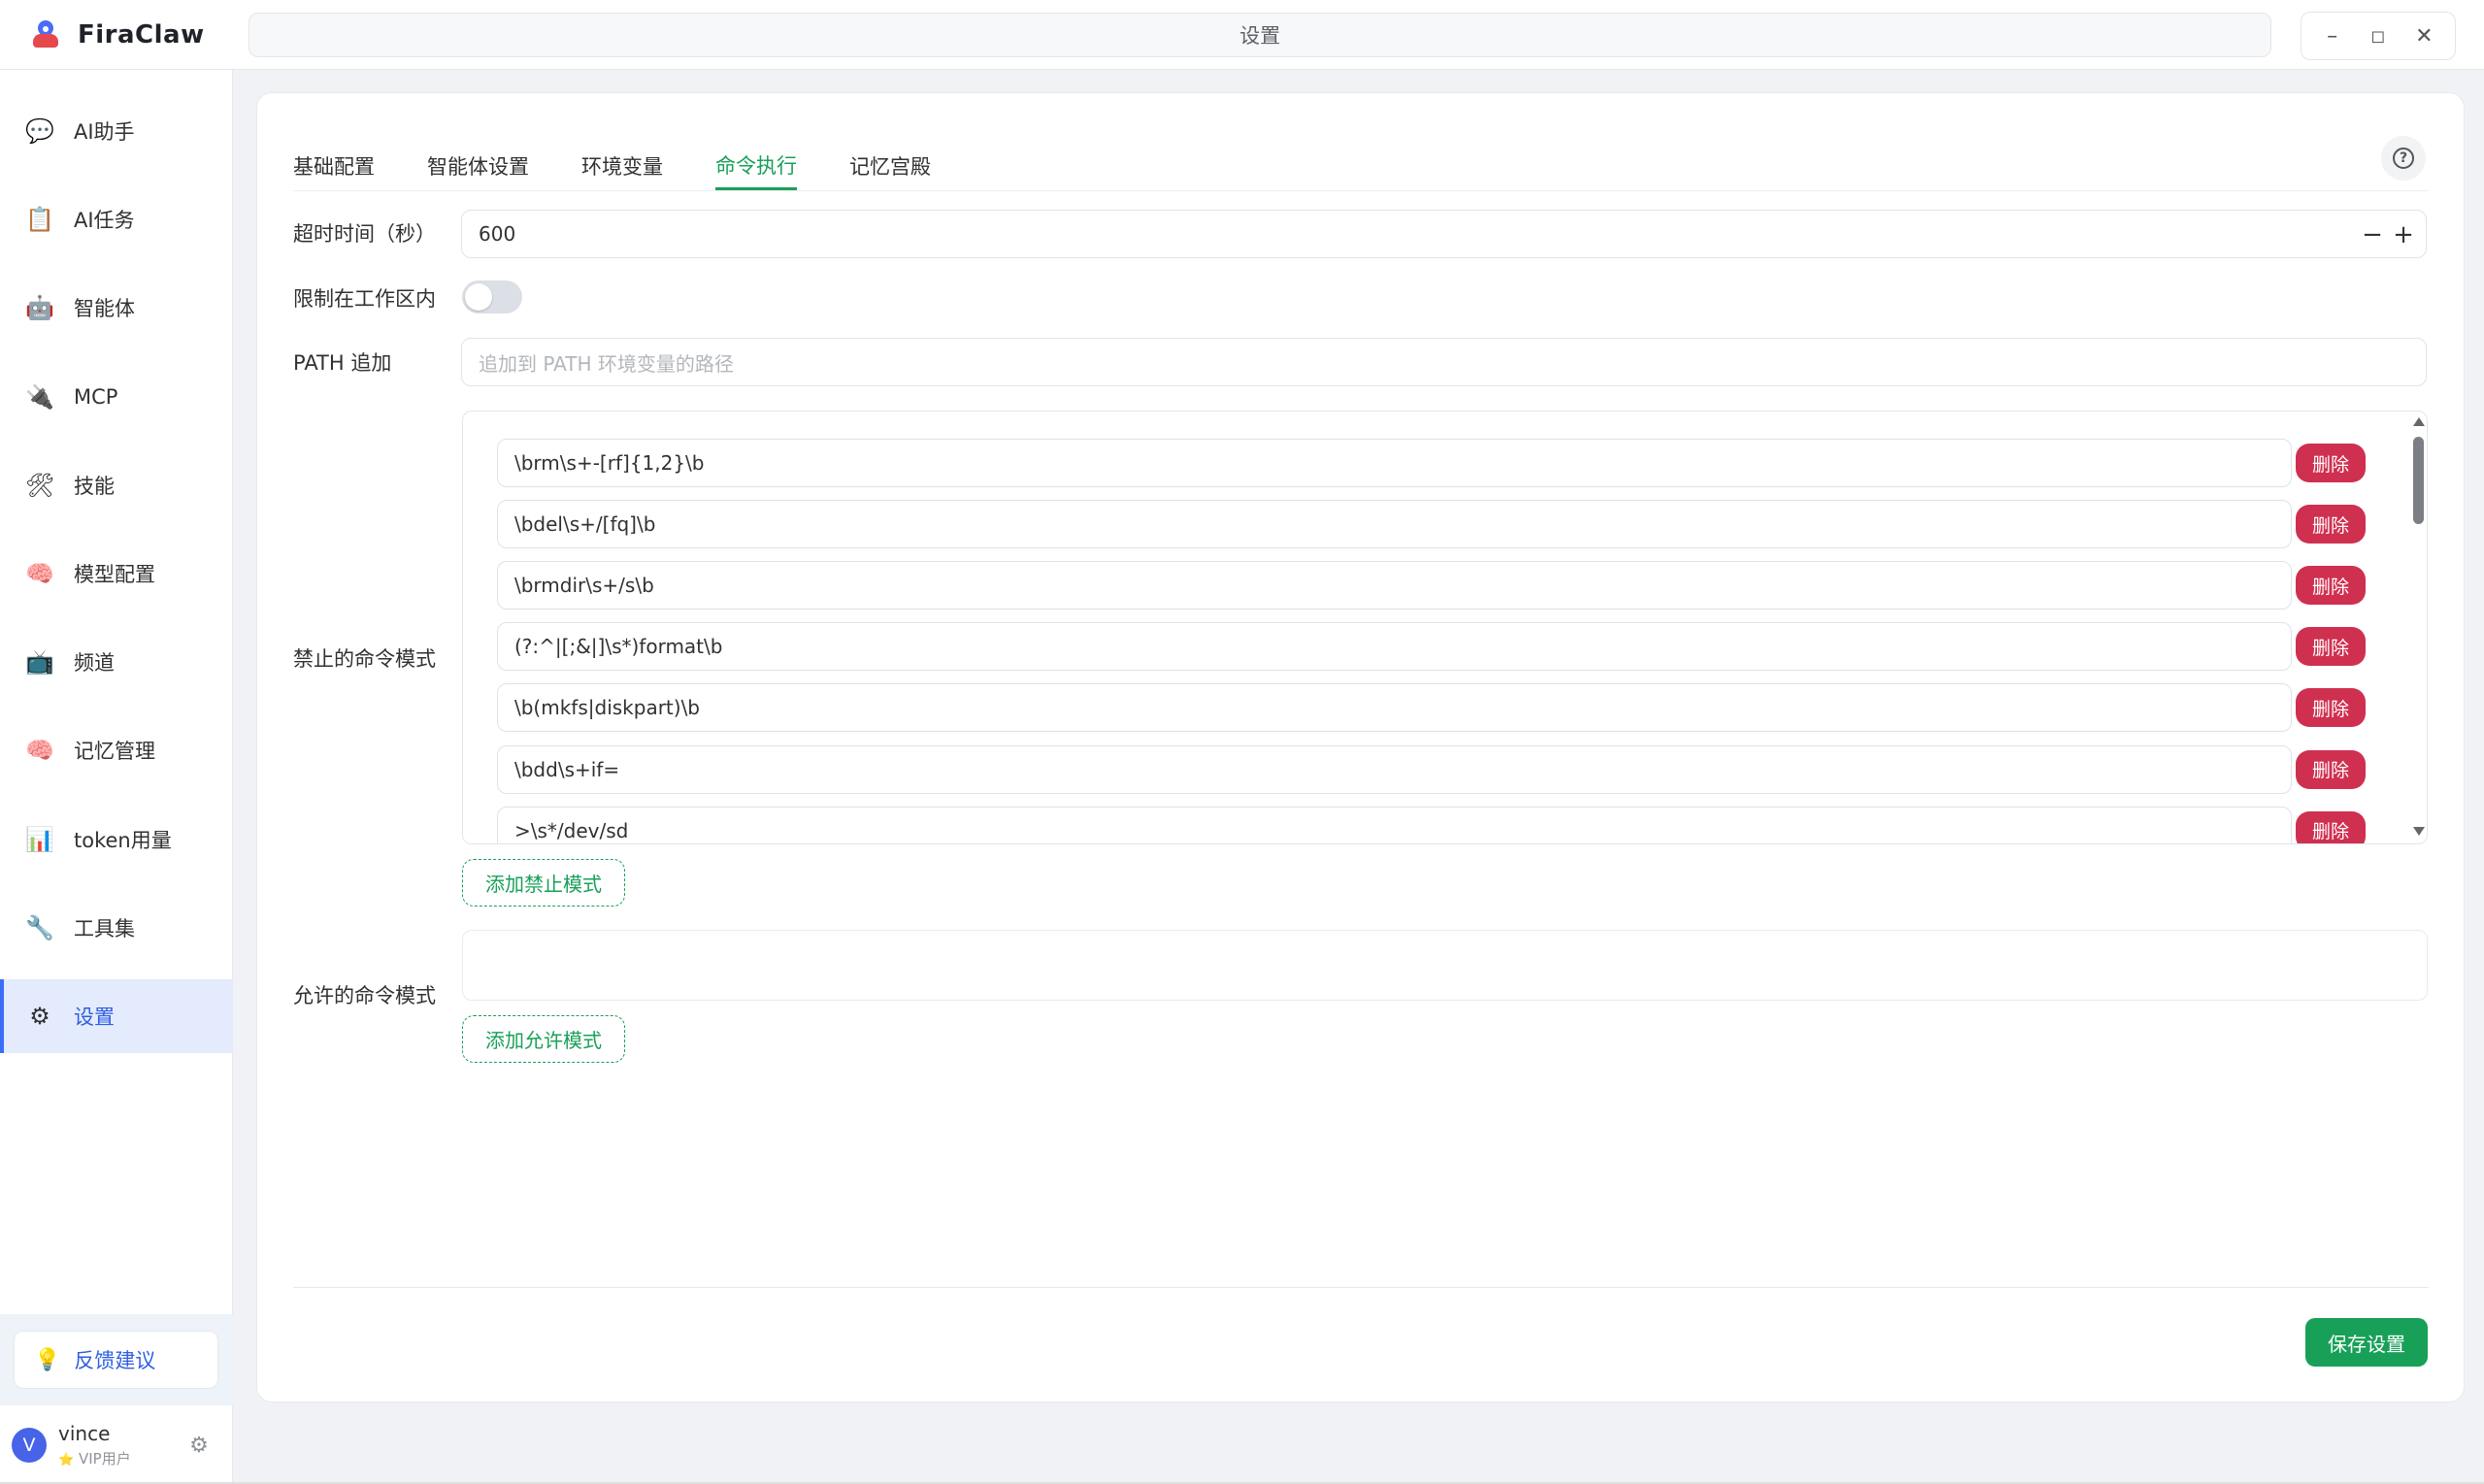 The height and width of the screenshot is (1484, 2484). Describe the element at coordinates (116, 1444) in the screenshot. I see `user-profile: V vince ⭐ VIP用户 ⚙` at that location.